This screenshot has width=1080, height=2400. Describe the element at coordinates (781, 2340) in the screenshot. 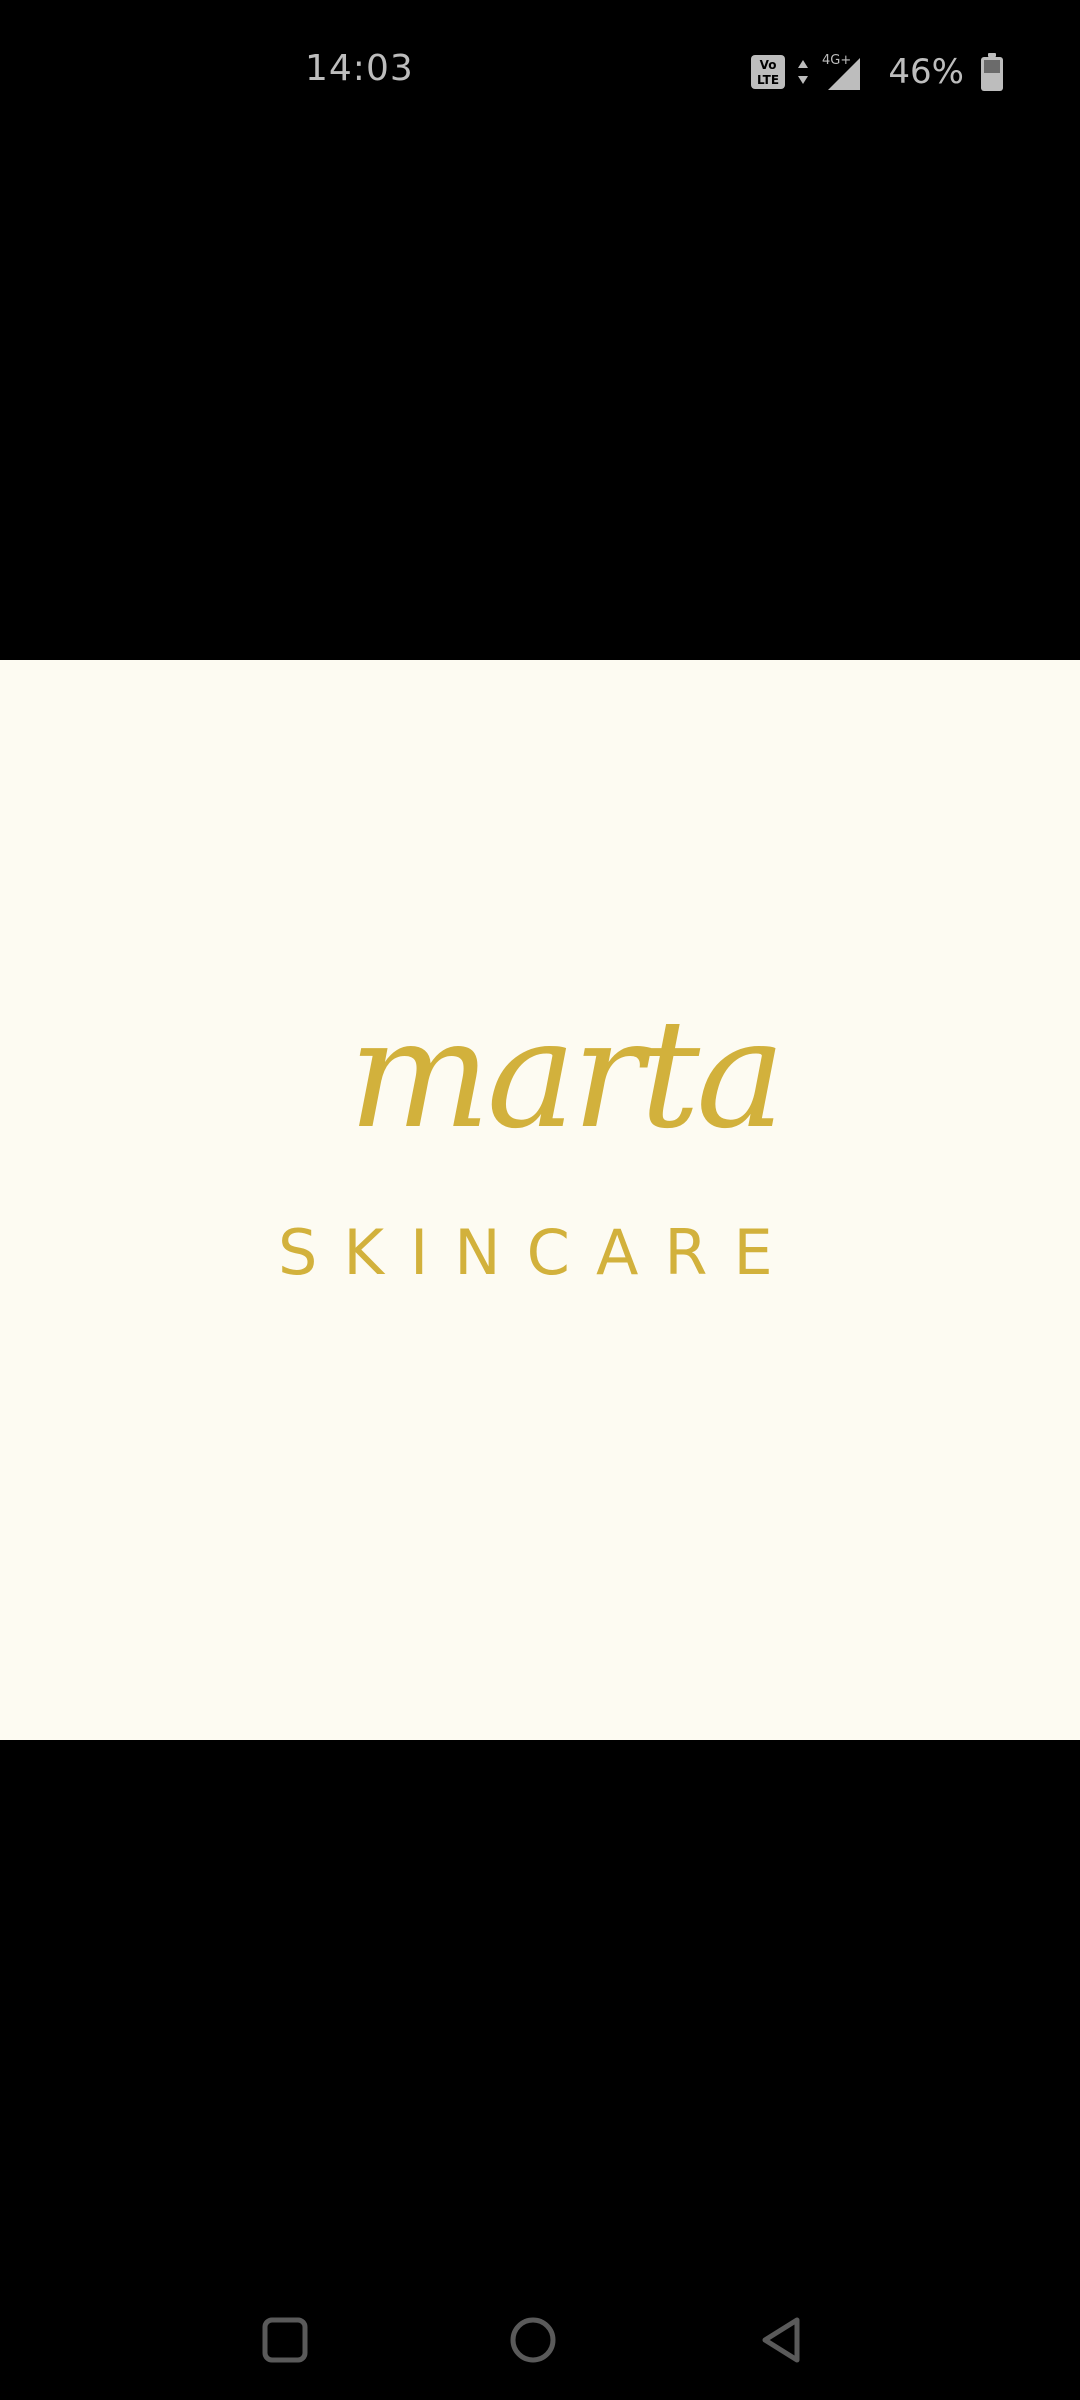

I see `back-icon` at that location.